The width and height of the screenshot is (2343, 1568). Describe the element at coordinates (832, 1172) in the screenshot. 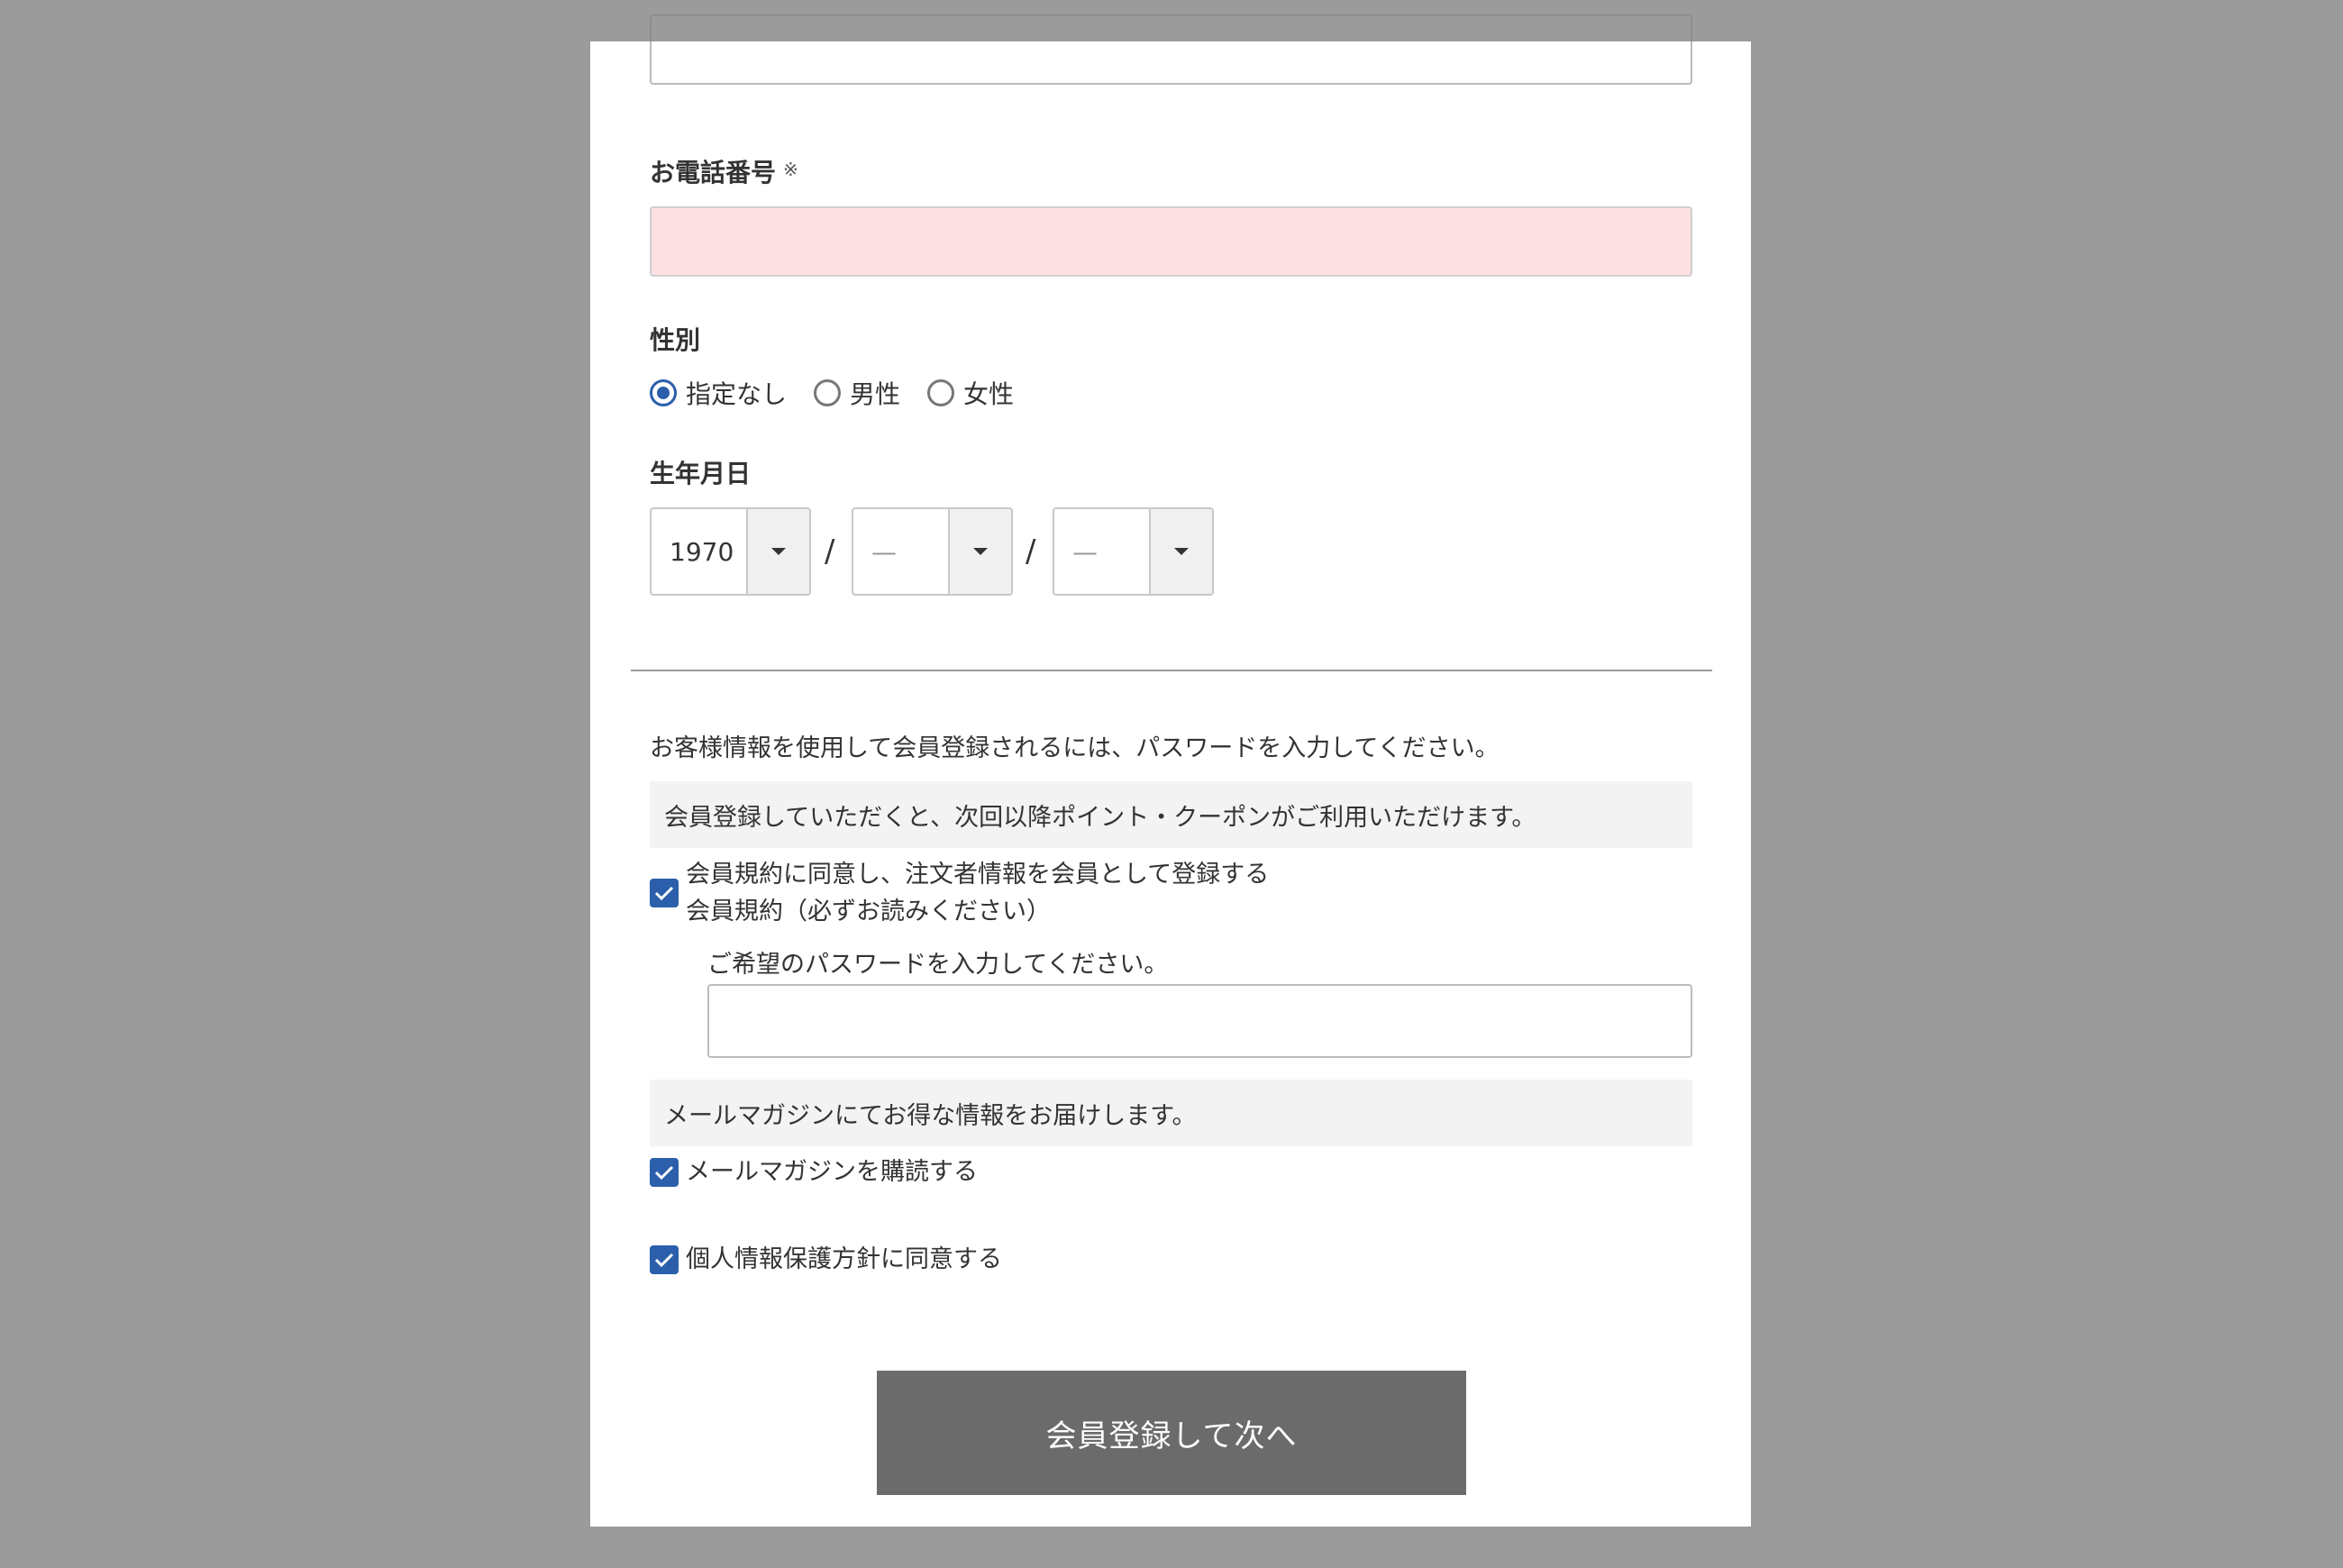

I see `newsletter-label: メールマガジンを購読する` at that location.